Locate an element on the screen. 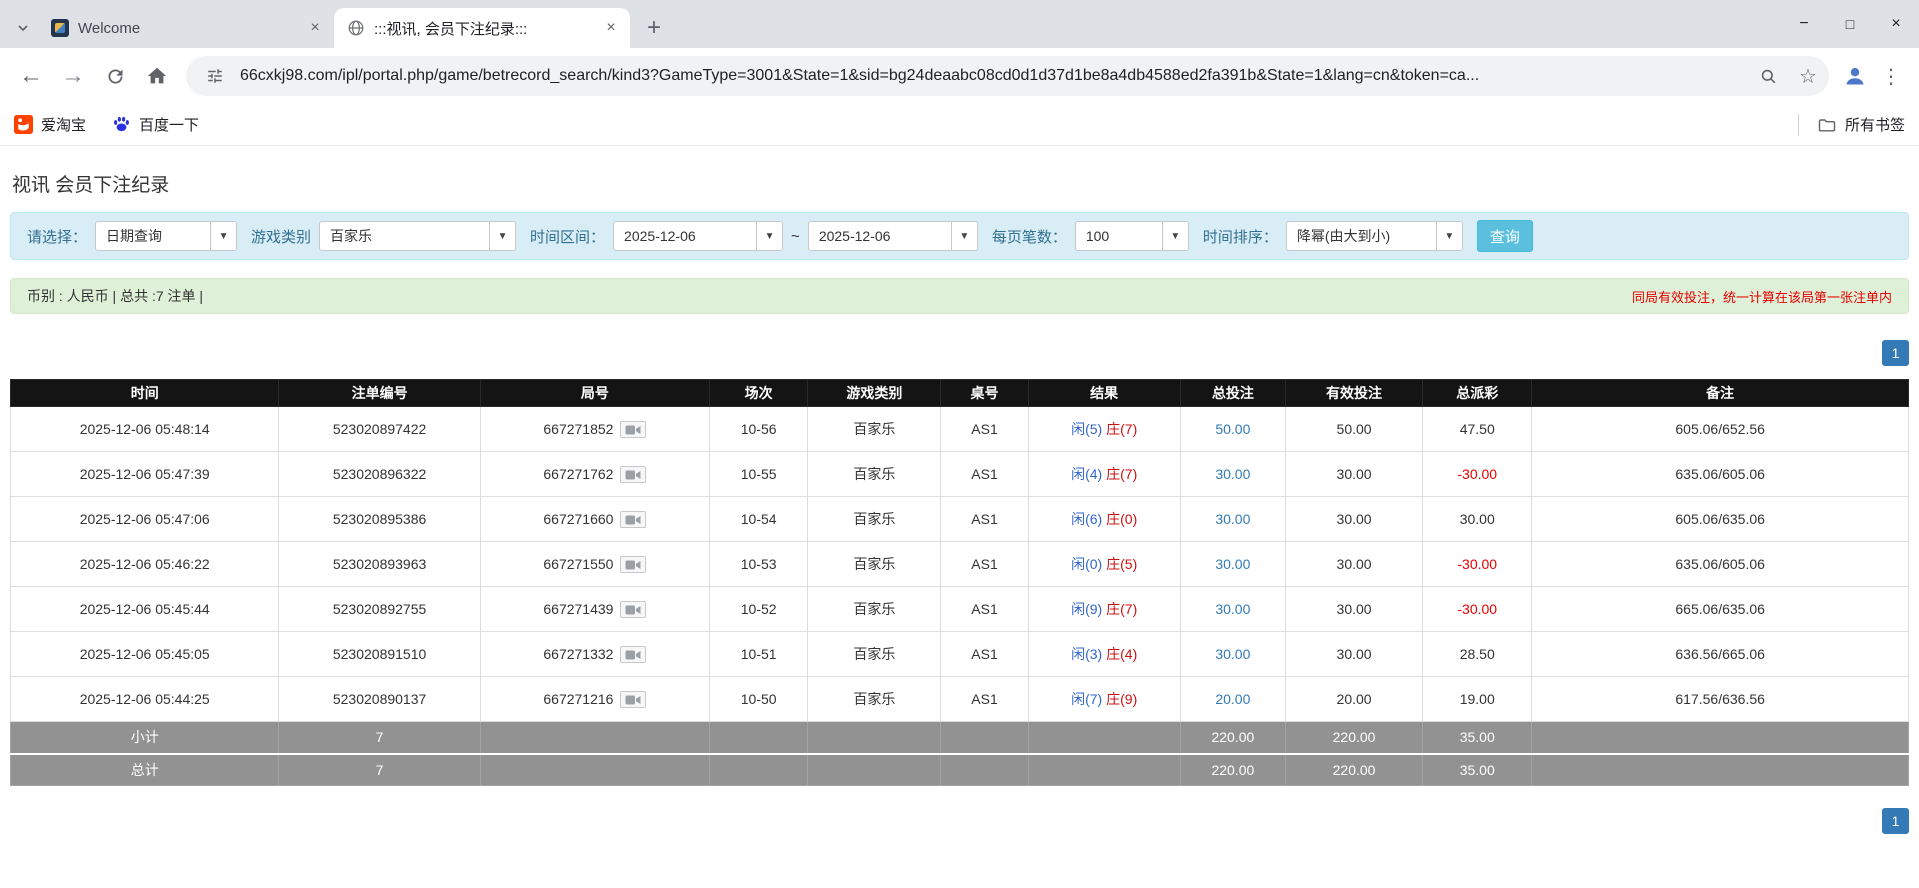 This screenshot has width=1919, height=888. video-camera-icon is located at coordinates (633, 474).